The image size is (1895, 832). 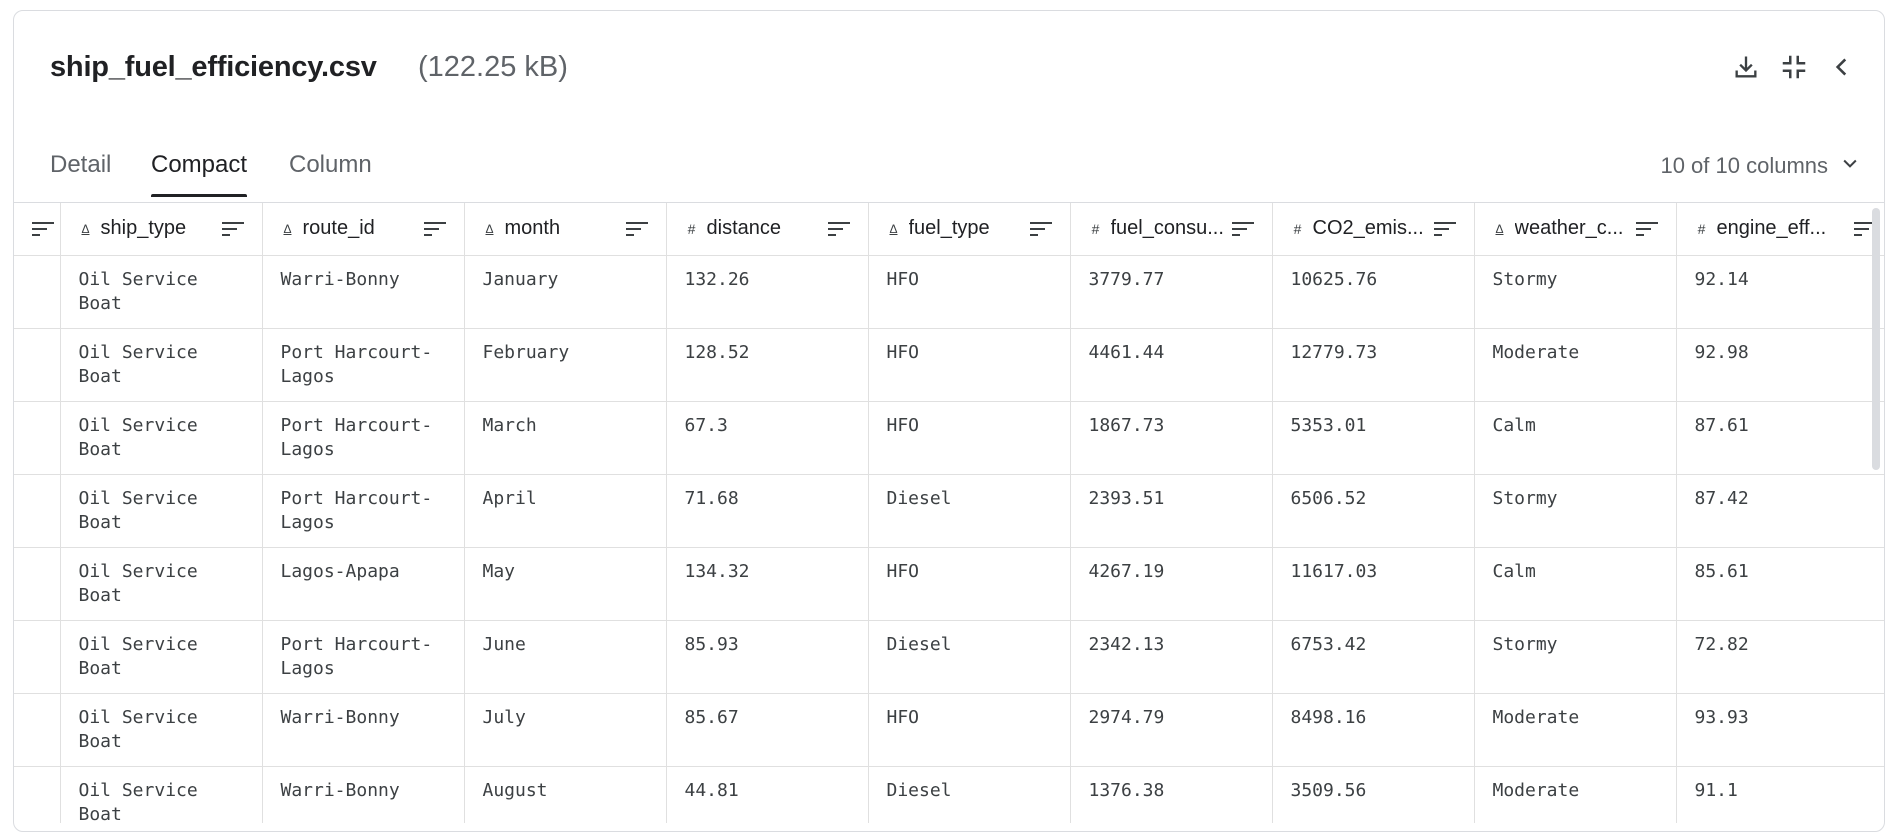 I want to click on file-header: ship_fuel_efficiency.csv (122.25 kB), so click(x=949, y=61).